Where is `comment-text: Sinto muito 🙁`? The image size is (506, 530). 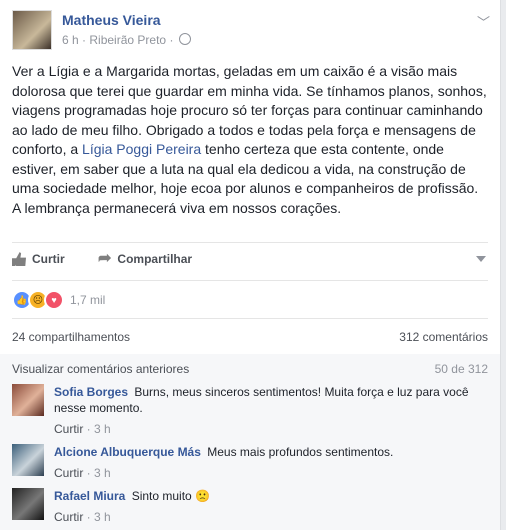
comment-text: Sinto muito 🙁 is located at coordinates (171, 496).